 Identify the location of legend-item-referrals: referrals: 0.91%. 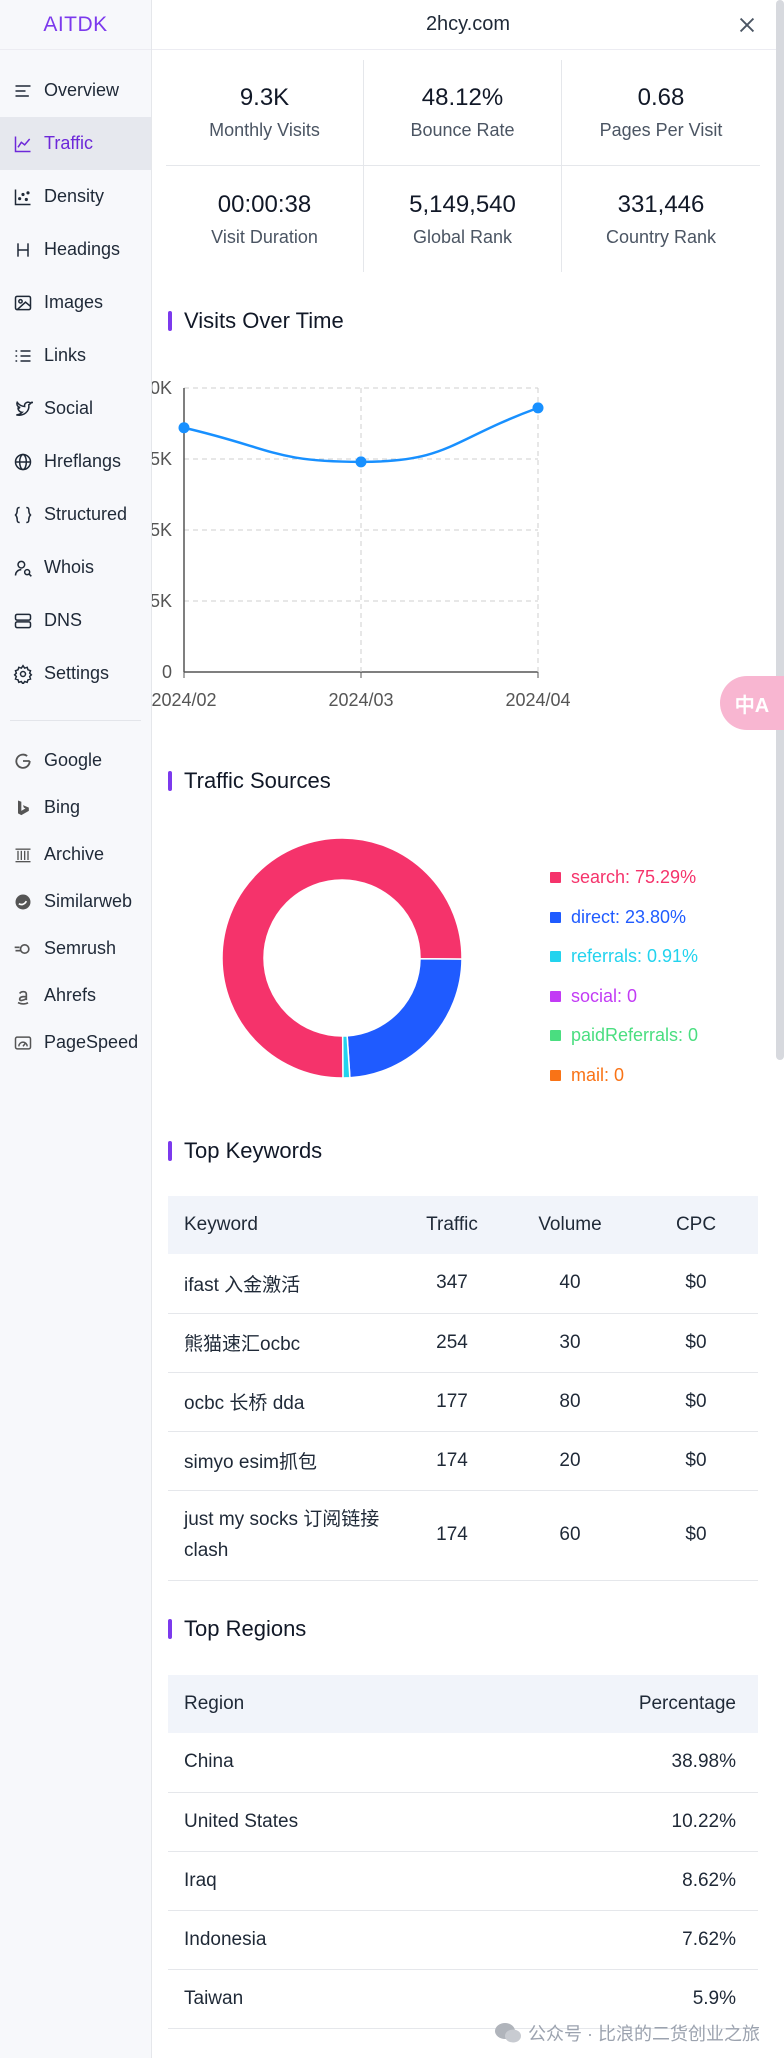
(624, 957).